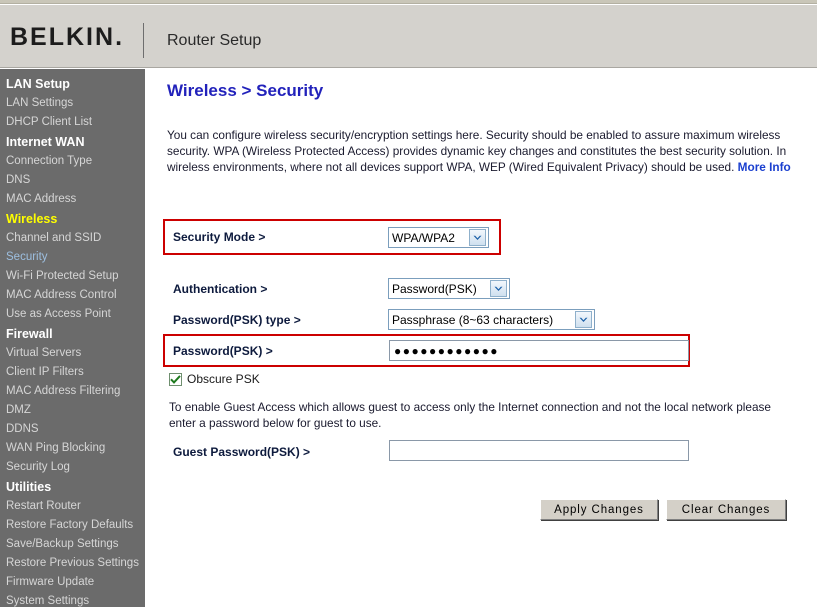 This screenshot has height=607, width=817. Describe the element at coordinates (72, 599) in the screenshot. I see `sidebar-item-system-settings: System Settings` at that location.